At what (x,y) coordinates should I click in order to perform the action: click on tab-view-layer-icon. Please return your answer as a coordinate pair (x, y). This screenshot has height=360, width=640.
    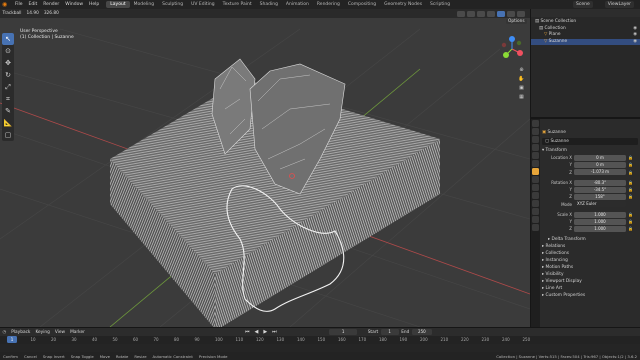
    Looking at the image, I should click on (535, 147).